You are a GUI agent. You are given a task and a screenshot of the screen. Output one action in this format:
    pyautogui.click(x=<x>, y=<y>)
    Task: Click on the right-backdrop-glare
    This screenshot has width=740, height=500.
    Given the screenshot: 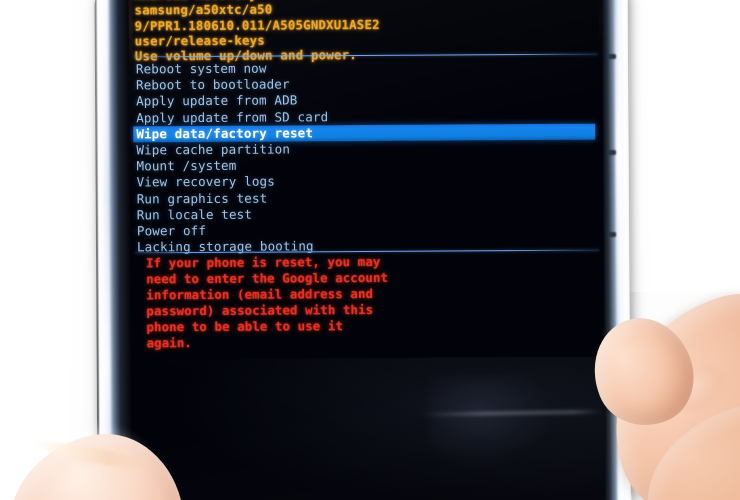 What is the action you would take?
    pyautogui.click(x=684, y=146)
    